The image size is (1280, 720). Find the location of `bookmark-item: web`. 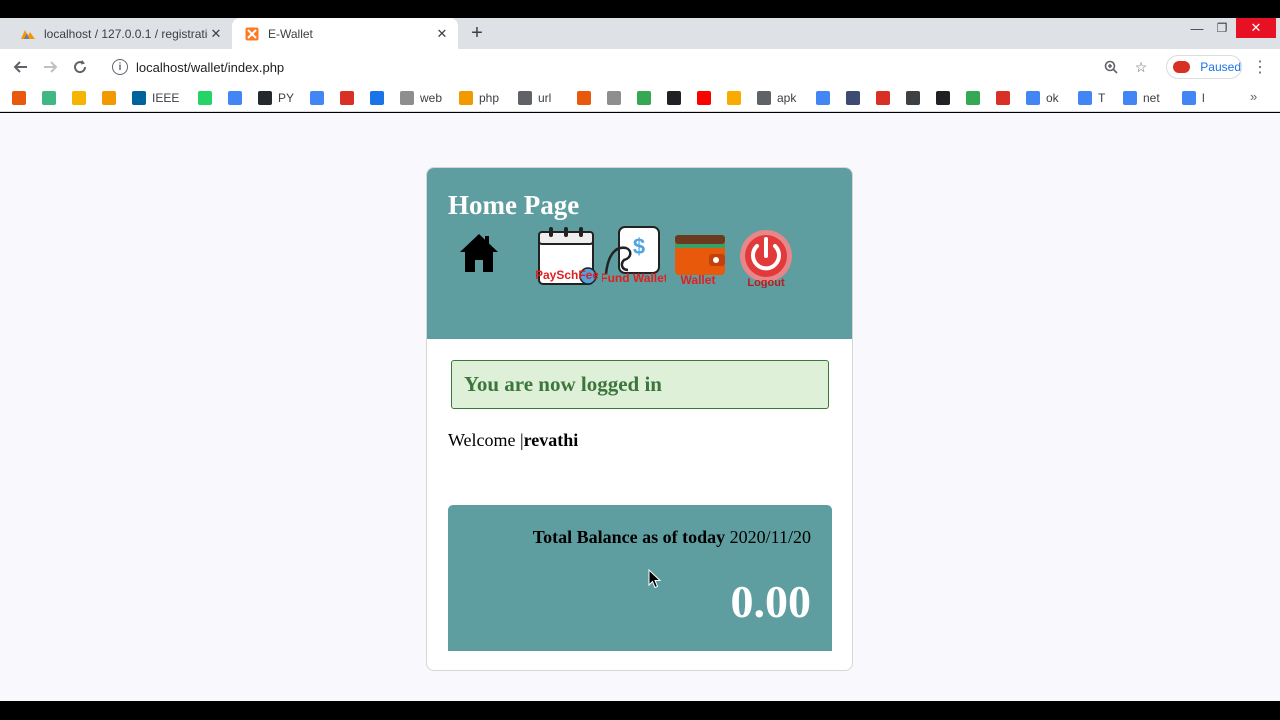

bookmark-item: web is located at coordinates (421, 98).